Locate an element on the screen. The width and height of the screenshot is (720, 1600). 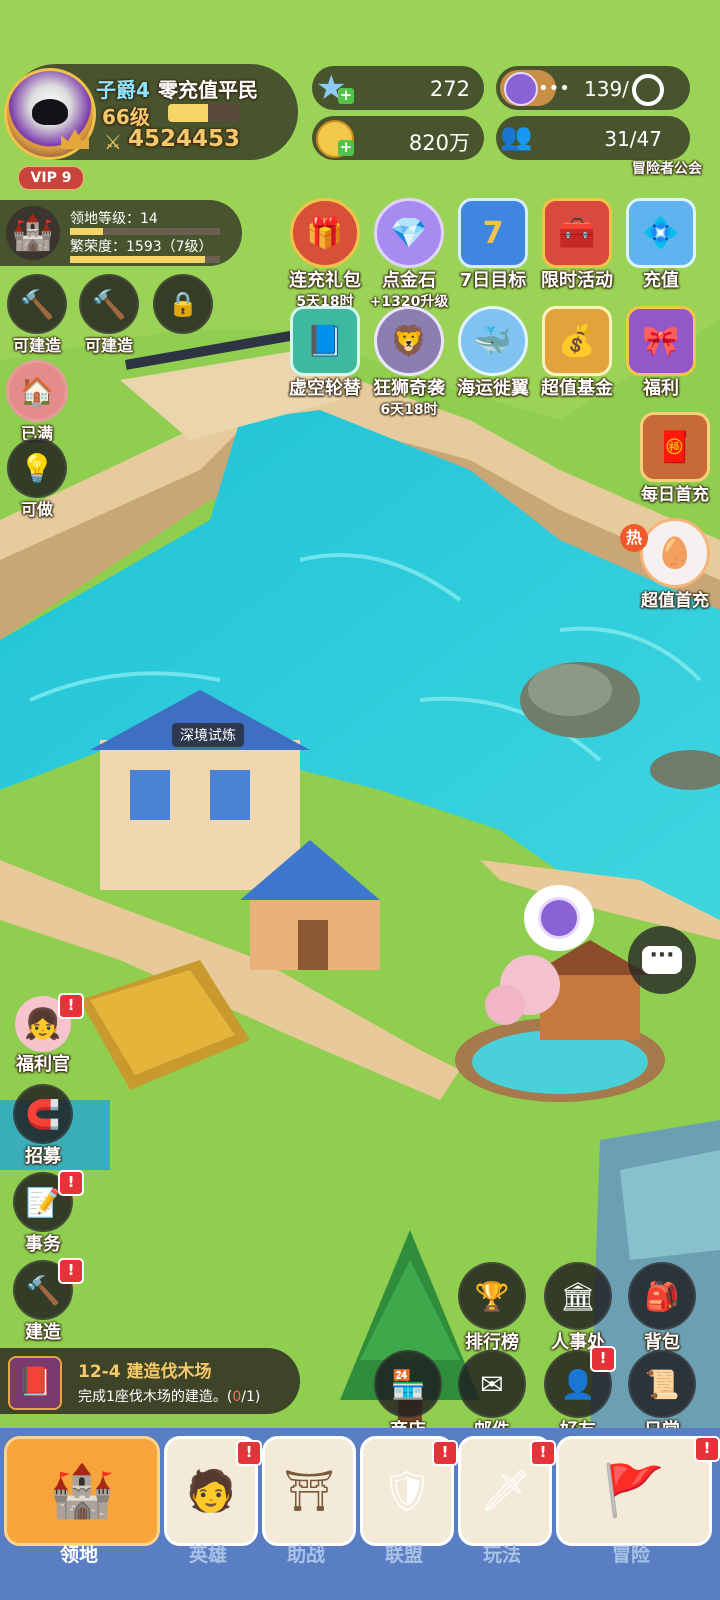
add-coin-icon: + is located at coordinates (346, 148).